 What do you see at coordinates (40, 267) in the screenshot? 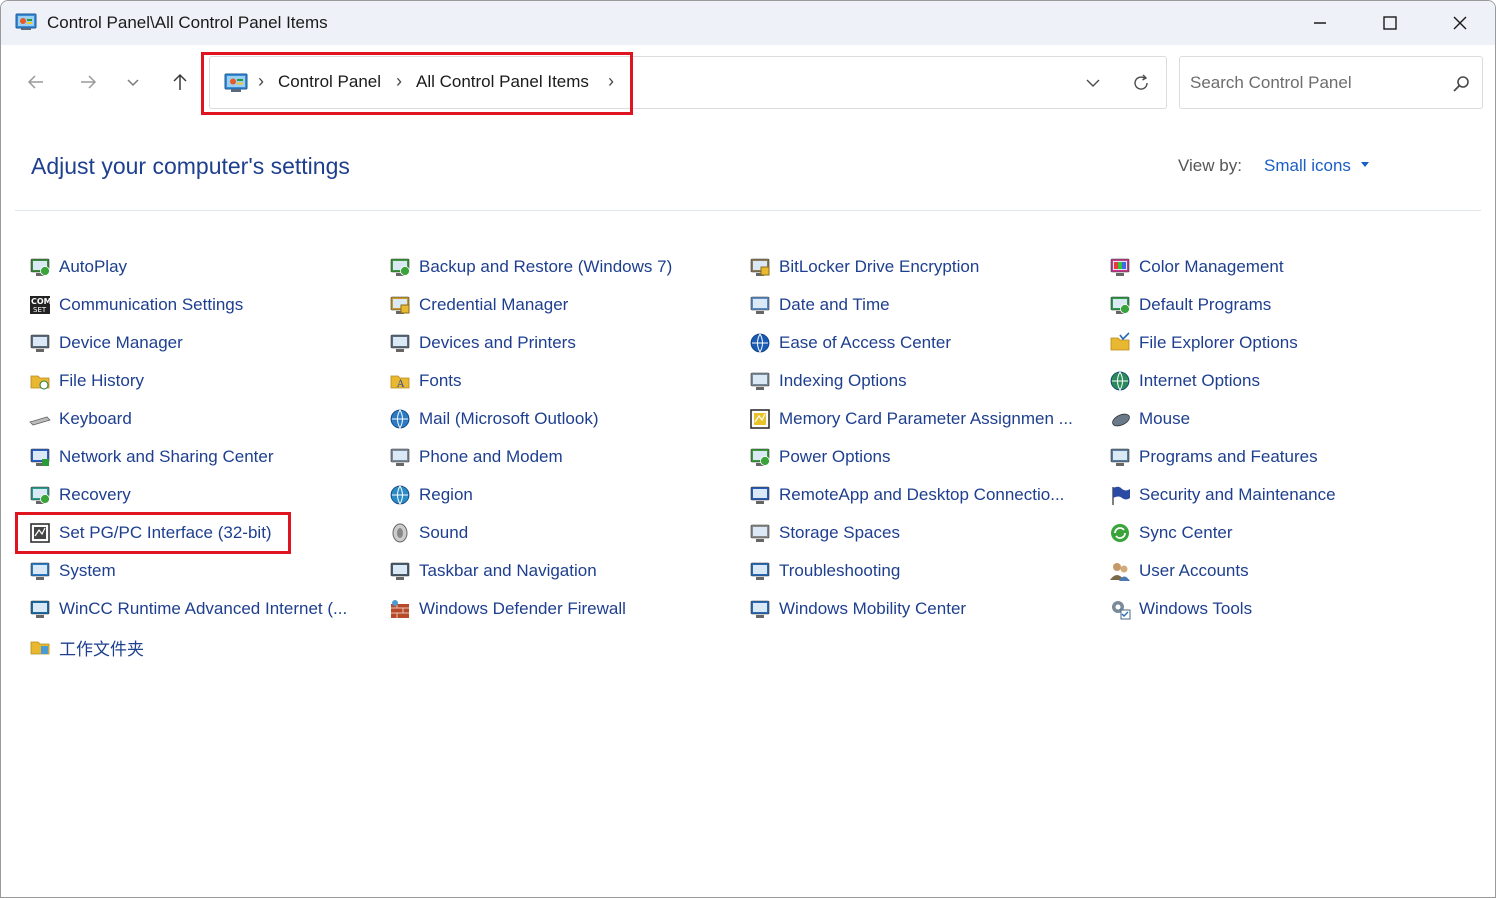
I see `autoplay-icon` at bounding box center [40, 267].